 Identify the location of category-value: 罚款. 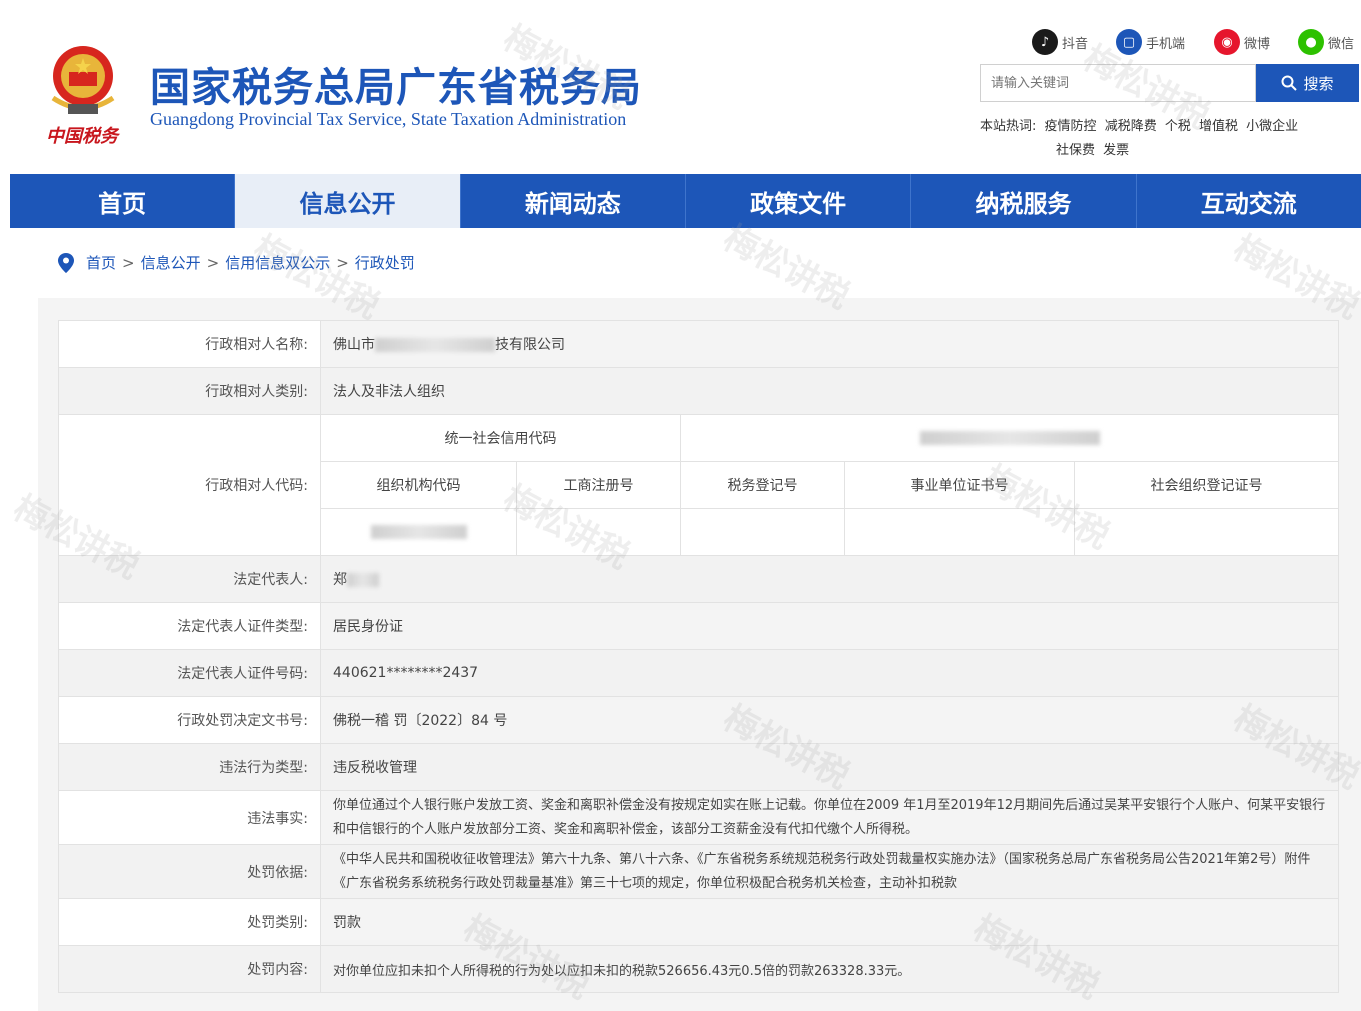
(829, 922).